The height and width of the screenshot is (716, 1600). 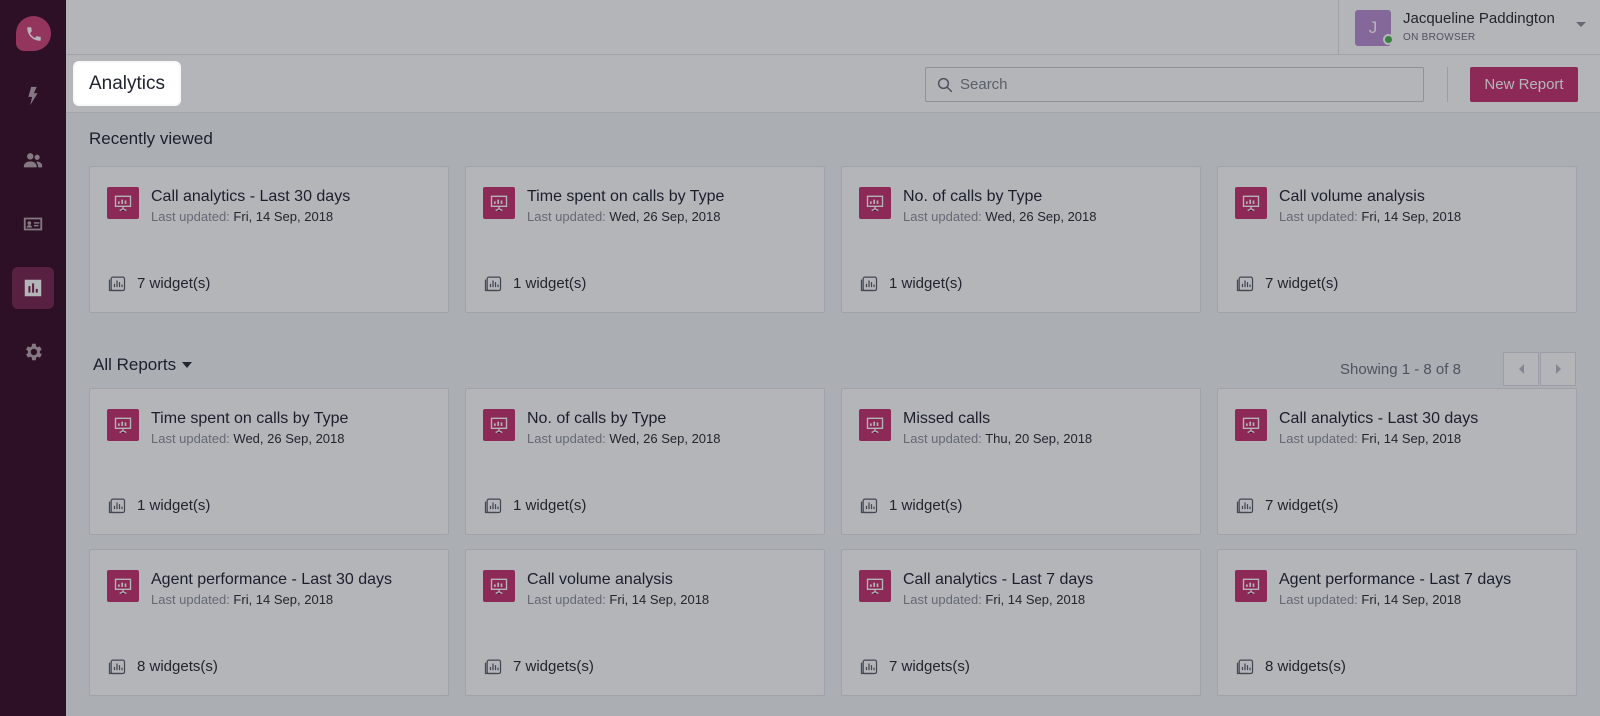 What do you see at coordinates (289, 438) in the screenshot?
I see `last-updated-date: Wed, 26 Sep, 2018` at bounding box center [289, 438].